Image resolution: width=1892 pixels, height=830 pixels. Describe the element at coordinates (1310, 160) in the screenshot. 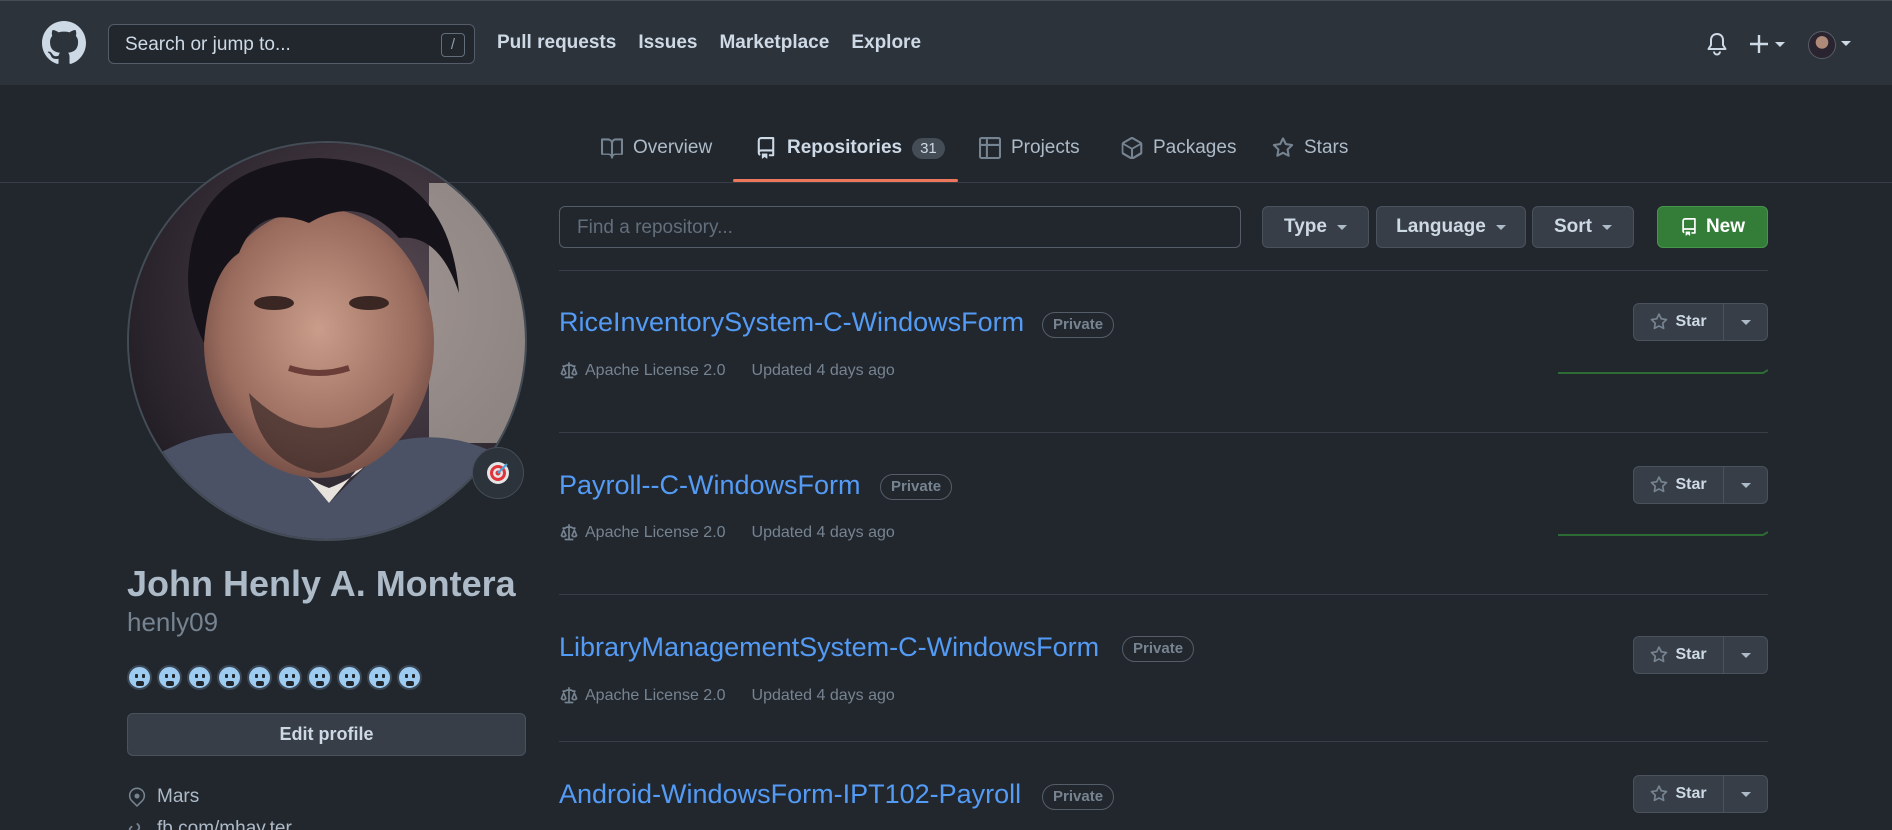

I see `tab-stars: Stars` at that location.